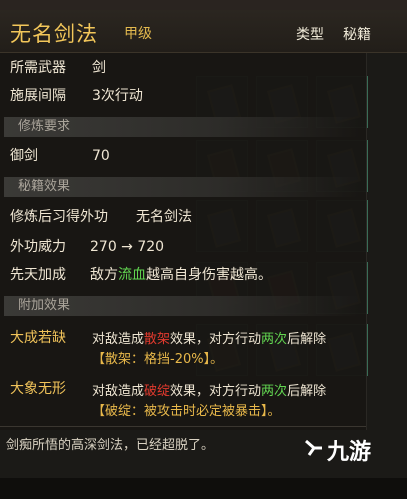 This screenshot has width=407, height=499. Describe the element at coordinates (164, 217) in the screenshot. I see `learn-value: 无名剑法` at that location.